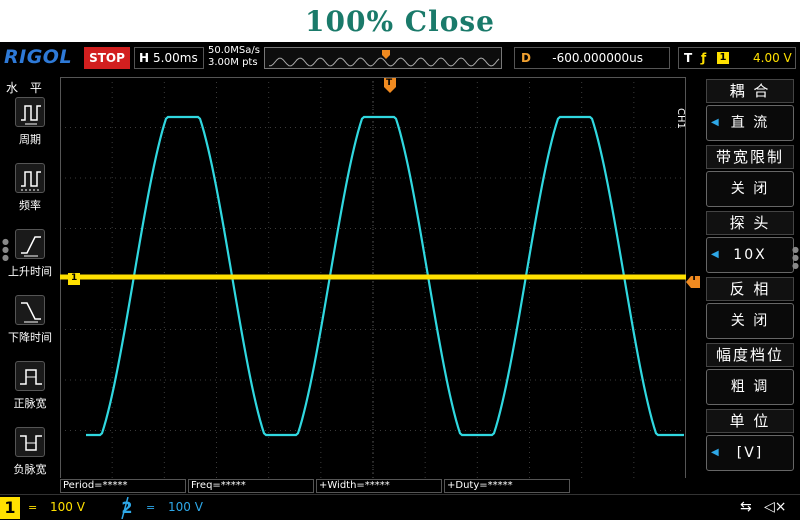 Image resolution: width=800 pixels, height=520 pixels. I want to click on probe-button: ◀ 10X, so click(750, 255).